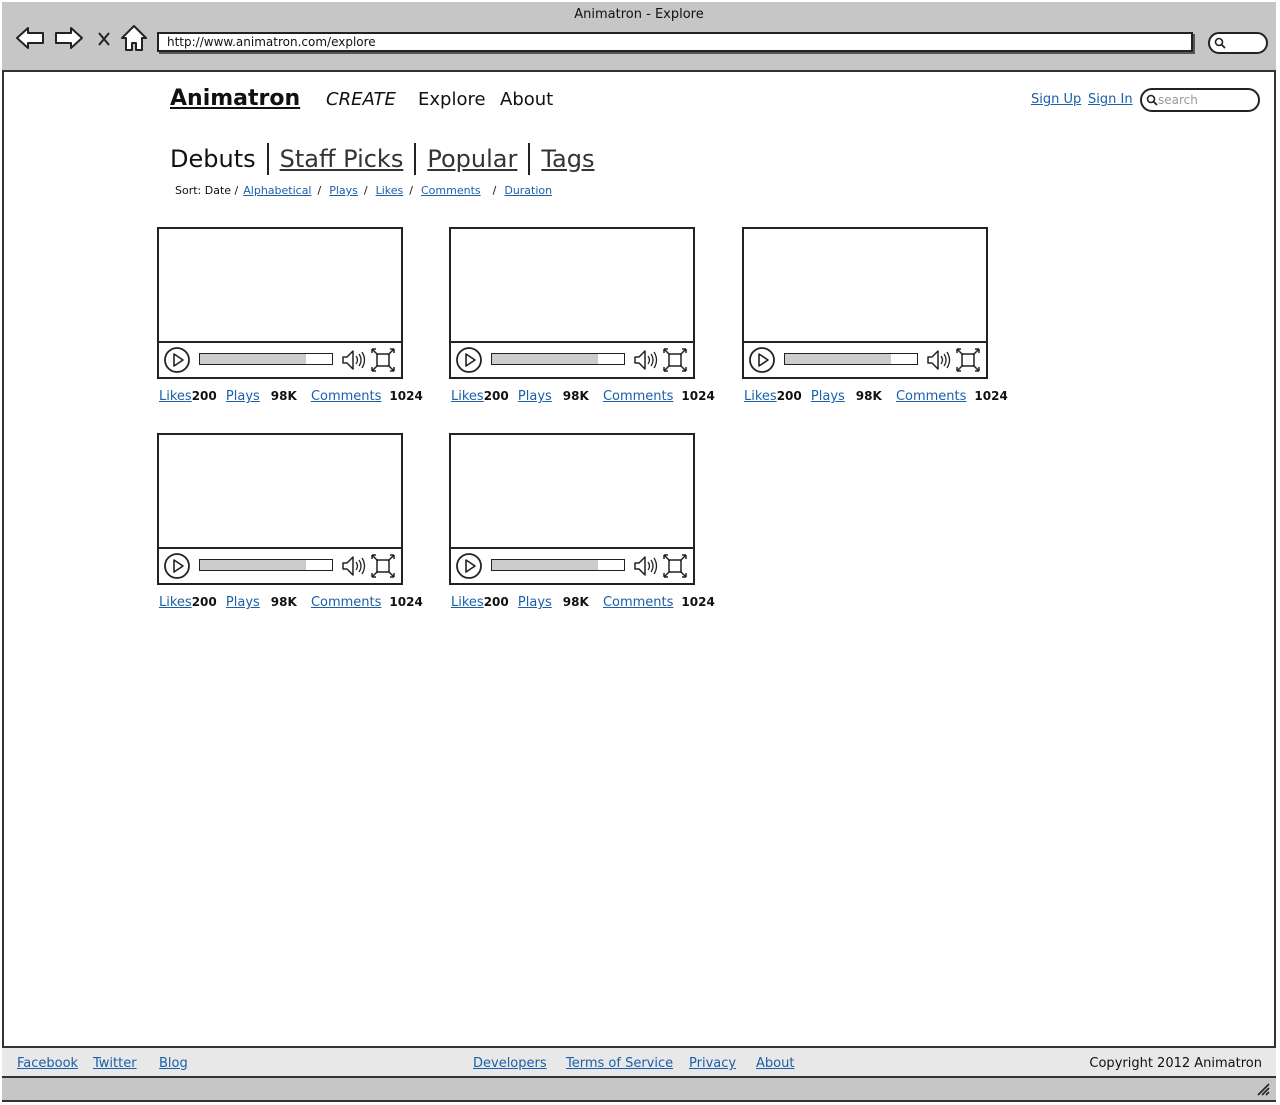  What do you see at coordinates (277, 190) in the screenshot?
I see `sort-alphabetical: Alphabetical` at bounding box center [277, 190].